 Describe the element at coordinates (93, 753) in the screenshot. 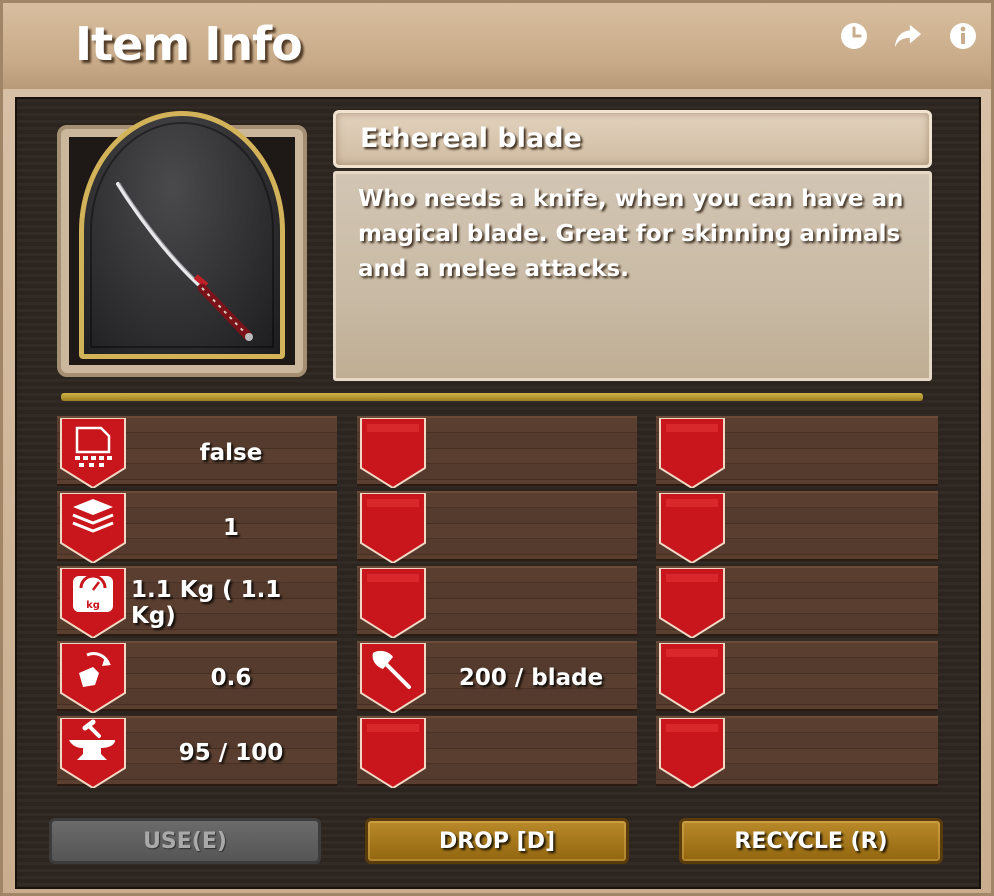

I see `anvil-icon` at that location.